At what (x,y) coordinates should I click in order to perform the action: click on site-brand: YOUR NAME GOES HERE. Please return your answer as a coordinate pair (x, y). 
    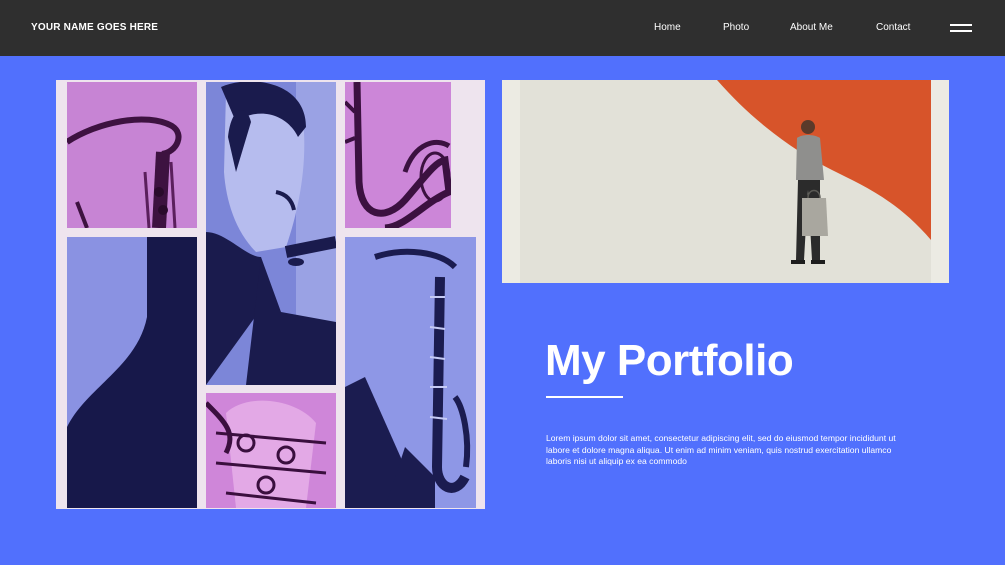
    Looking at the image, I should click on (94, 27).